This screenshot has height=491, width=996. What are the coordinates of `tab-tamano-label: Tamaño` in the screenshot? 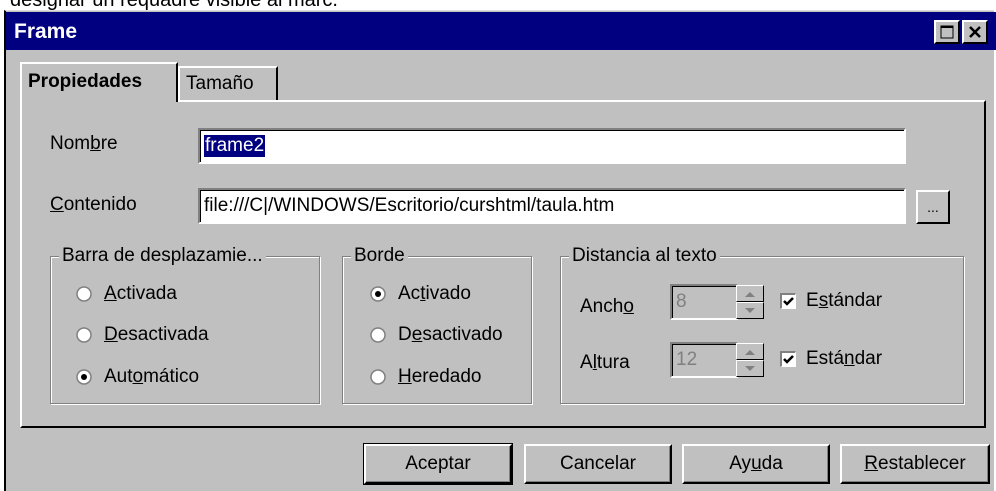 It's located at (220, 83).